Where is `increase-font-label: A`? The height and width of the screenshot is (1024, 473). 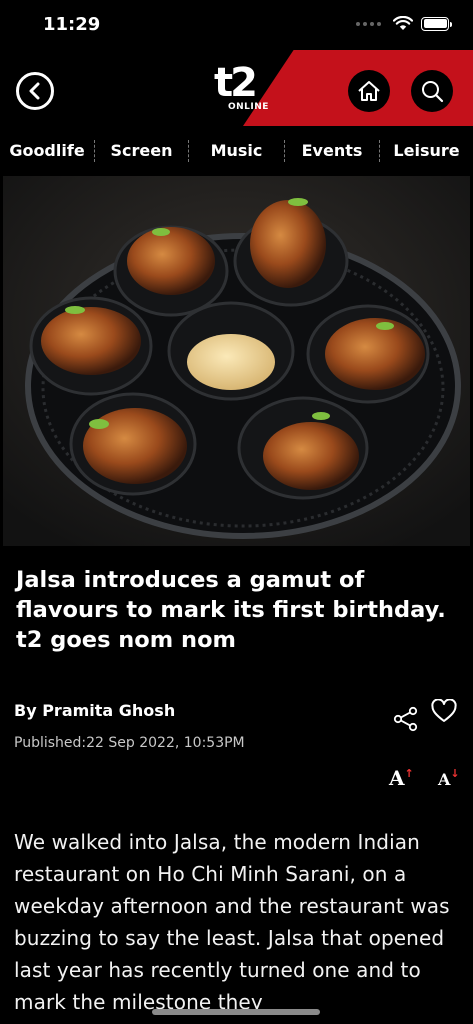
increase-font-label: A is located at coordinates (397, 778).